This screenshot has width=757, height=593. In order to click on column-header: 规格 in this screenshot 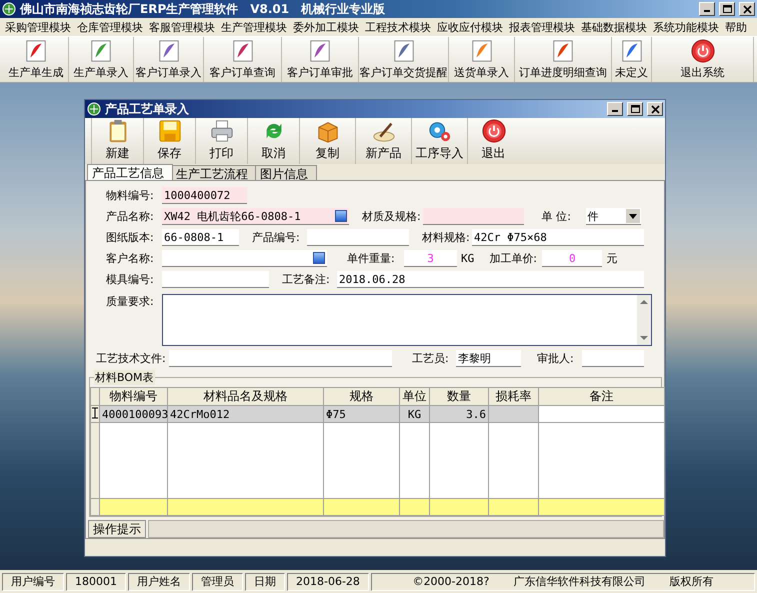, I will do `click(362, 397)`.